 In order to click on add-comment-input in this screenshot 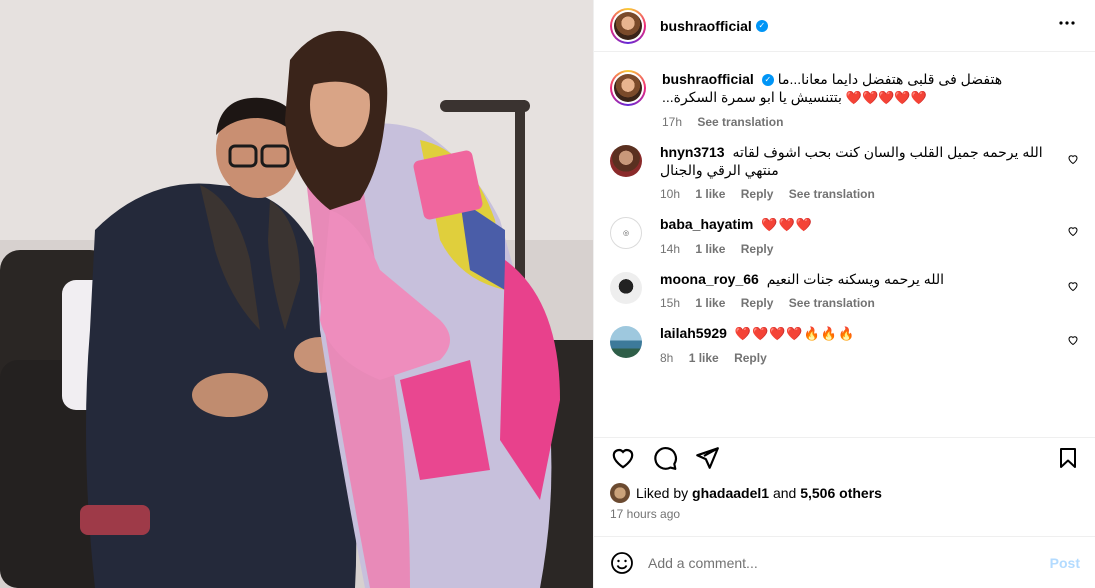, I will do `click(849, 562)`.